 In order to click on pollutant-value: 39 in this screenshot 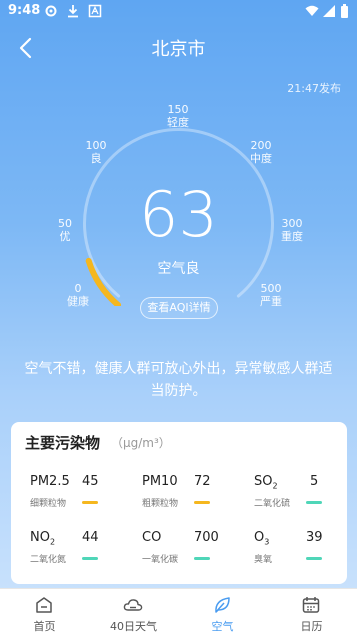, I will do `click(314, 537)`.